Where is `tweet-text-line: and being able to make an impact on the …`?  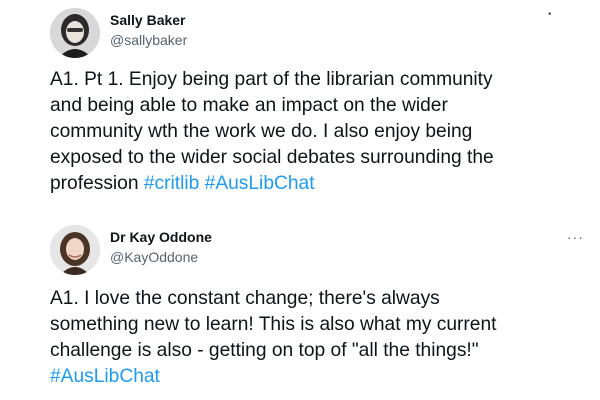 tweet-text-line: and being able to make an impact on the … is located at coordinates (249, 105).